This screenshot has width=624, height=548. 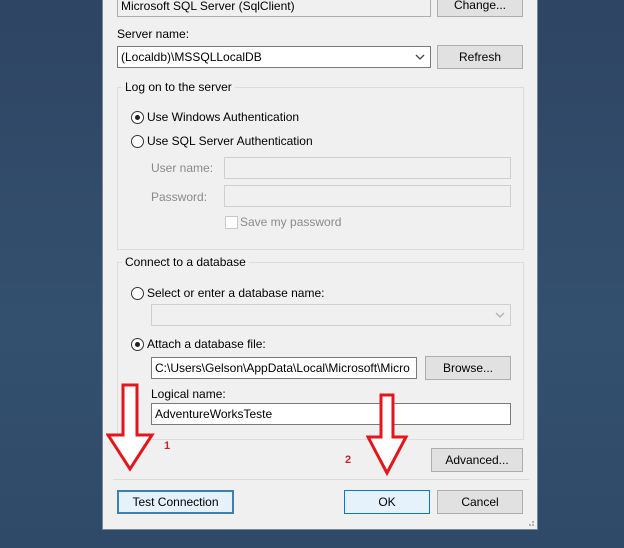 What do you see at coordinates (387, 502) in the screenshot?
I see `ok-button: OK` at bounding box center [387, 502].